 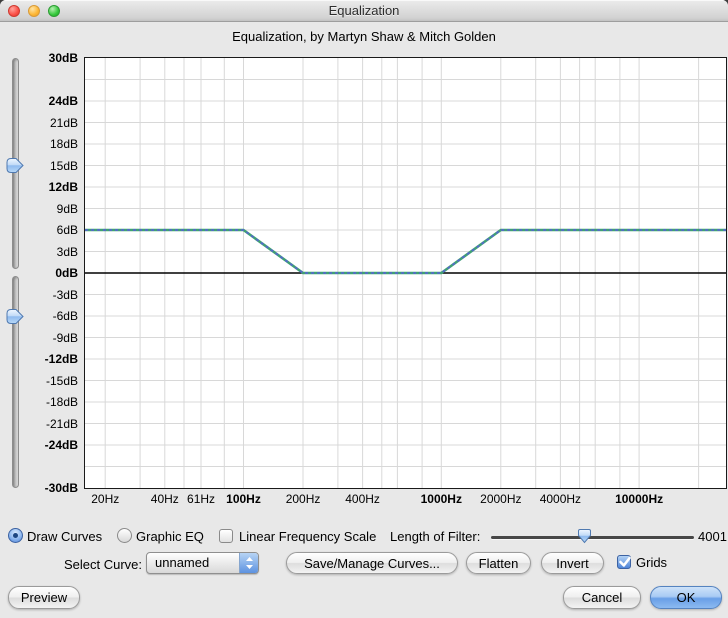 I want to click on window-title: Equalization, so click(x=364, y=10).